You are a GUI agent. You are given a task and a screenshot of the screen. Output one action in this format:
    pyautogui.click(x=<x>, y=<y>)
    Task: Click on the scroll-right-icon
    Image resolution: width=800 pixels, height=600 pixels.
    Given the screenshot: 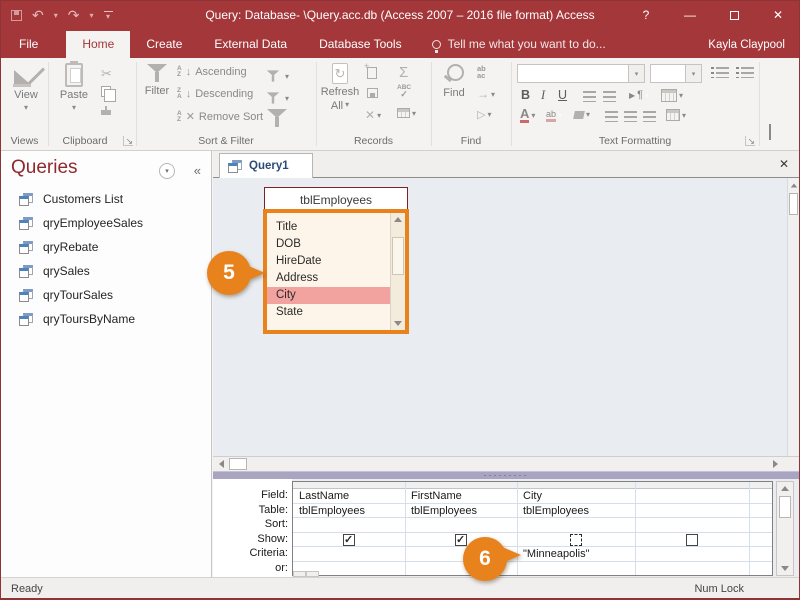 What is the action you would take?
    pyautogui.click(x=775, y=464)
    